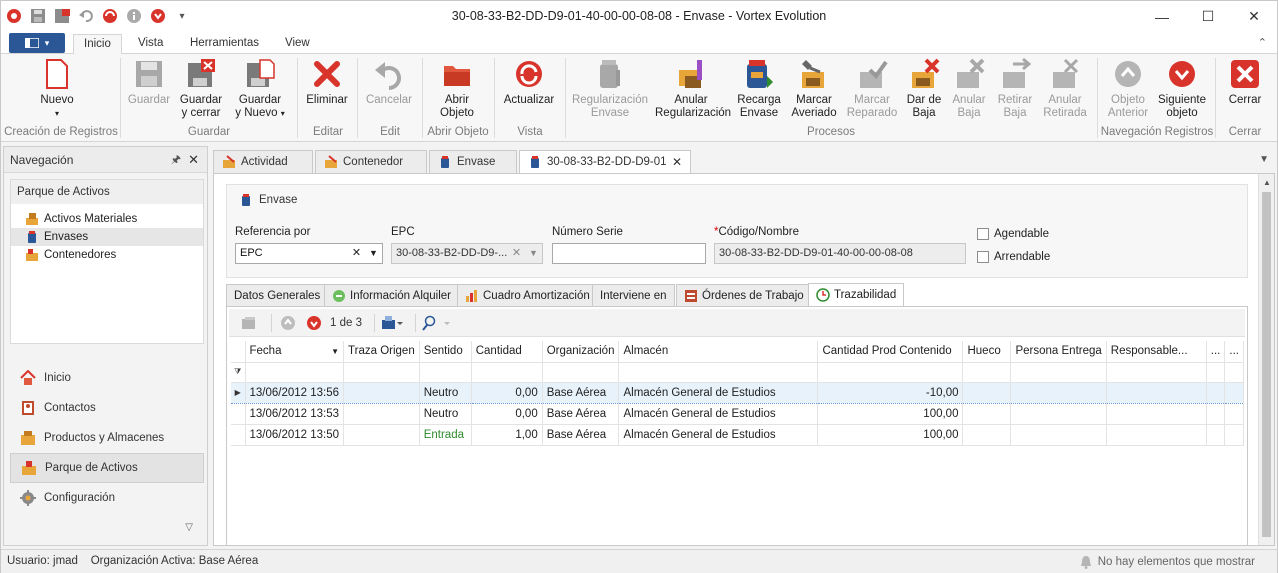 Image resolution: width=1278 pixels, height=573 pixels. I want to click on close-button: ✕, so click(1254, 16).